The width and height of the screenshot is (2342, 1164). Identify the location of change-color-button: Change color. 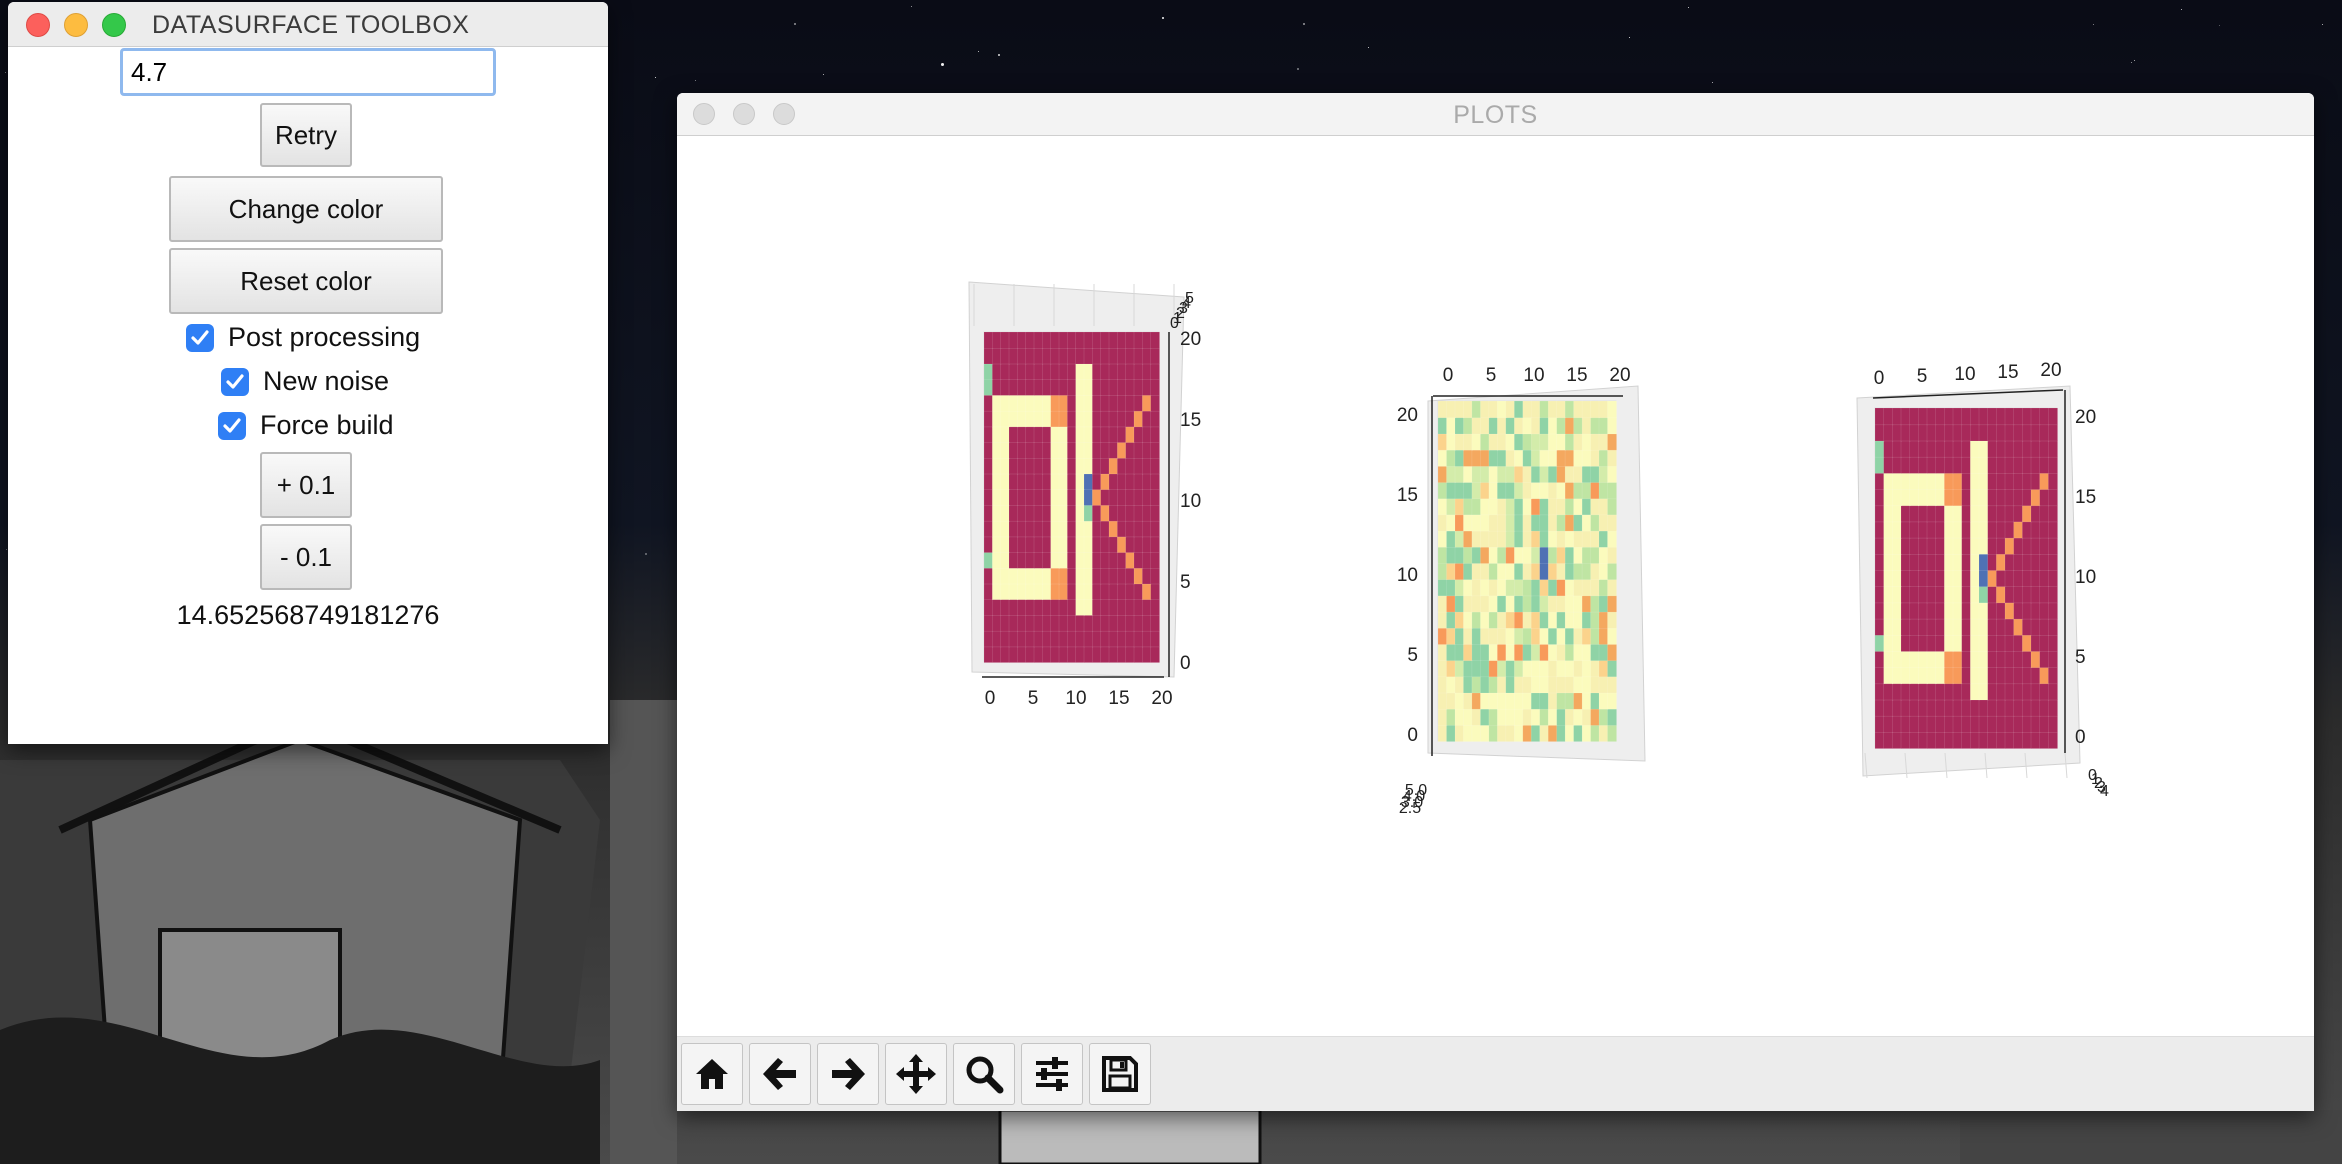
(306, 209).